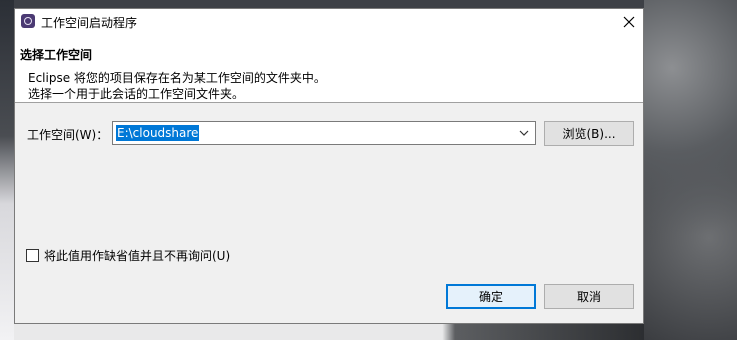 The width and height of the screenshot is (737, 340). What do you see at coordinates (89, 23) in the screenshot?
I see `window-title: 工作空间启动程序` at bounding box center [89, 23].